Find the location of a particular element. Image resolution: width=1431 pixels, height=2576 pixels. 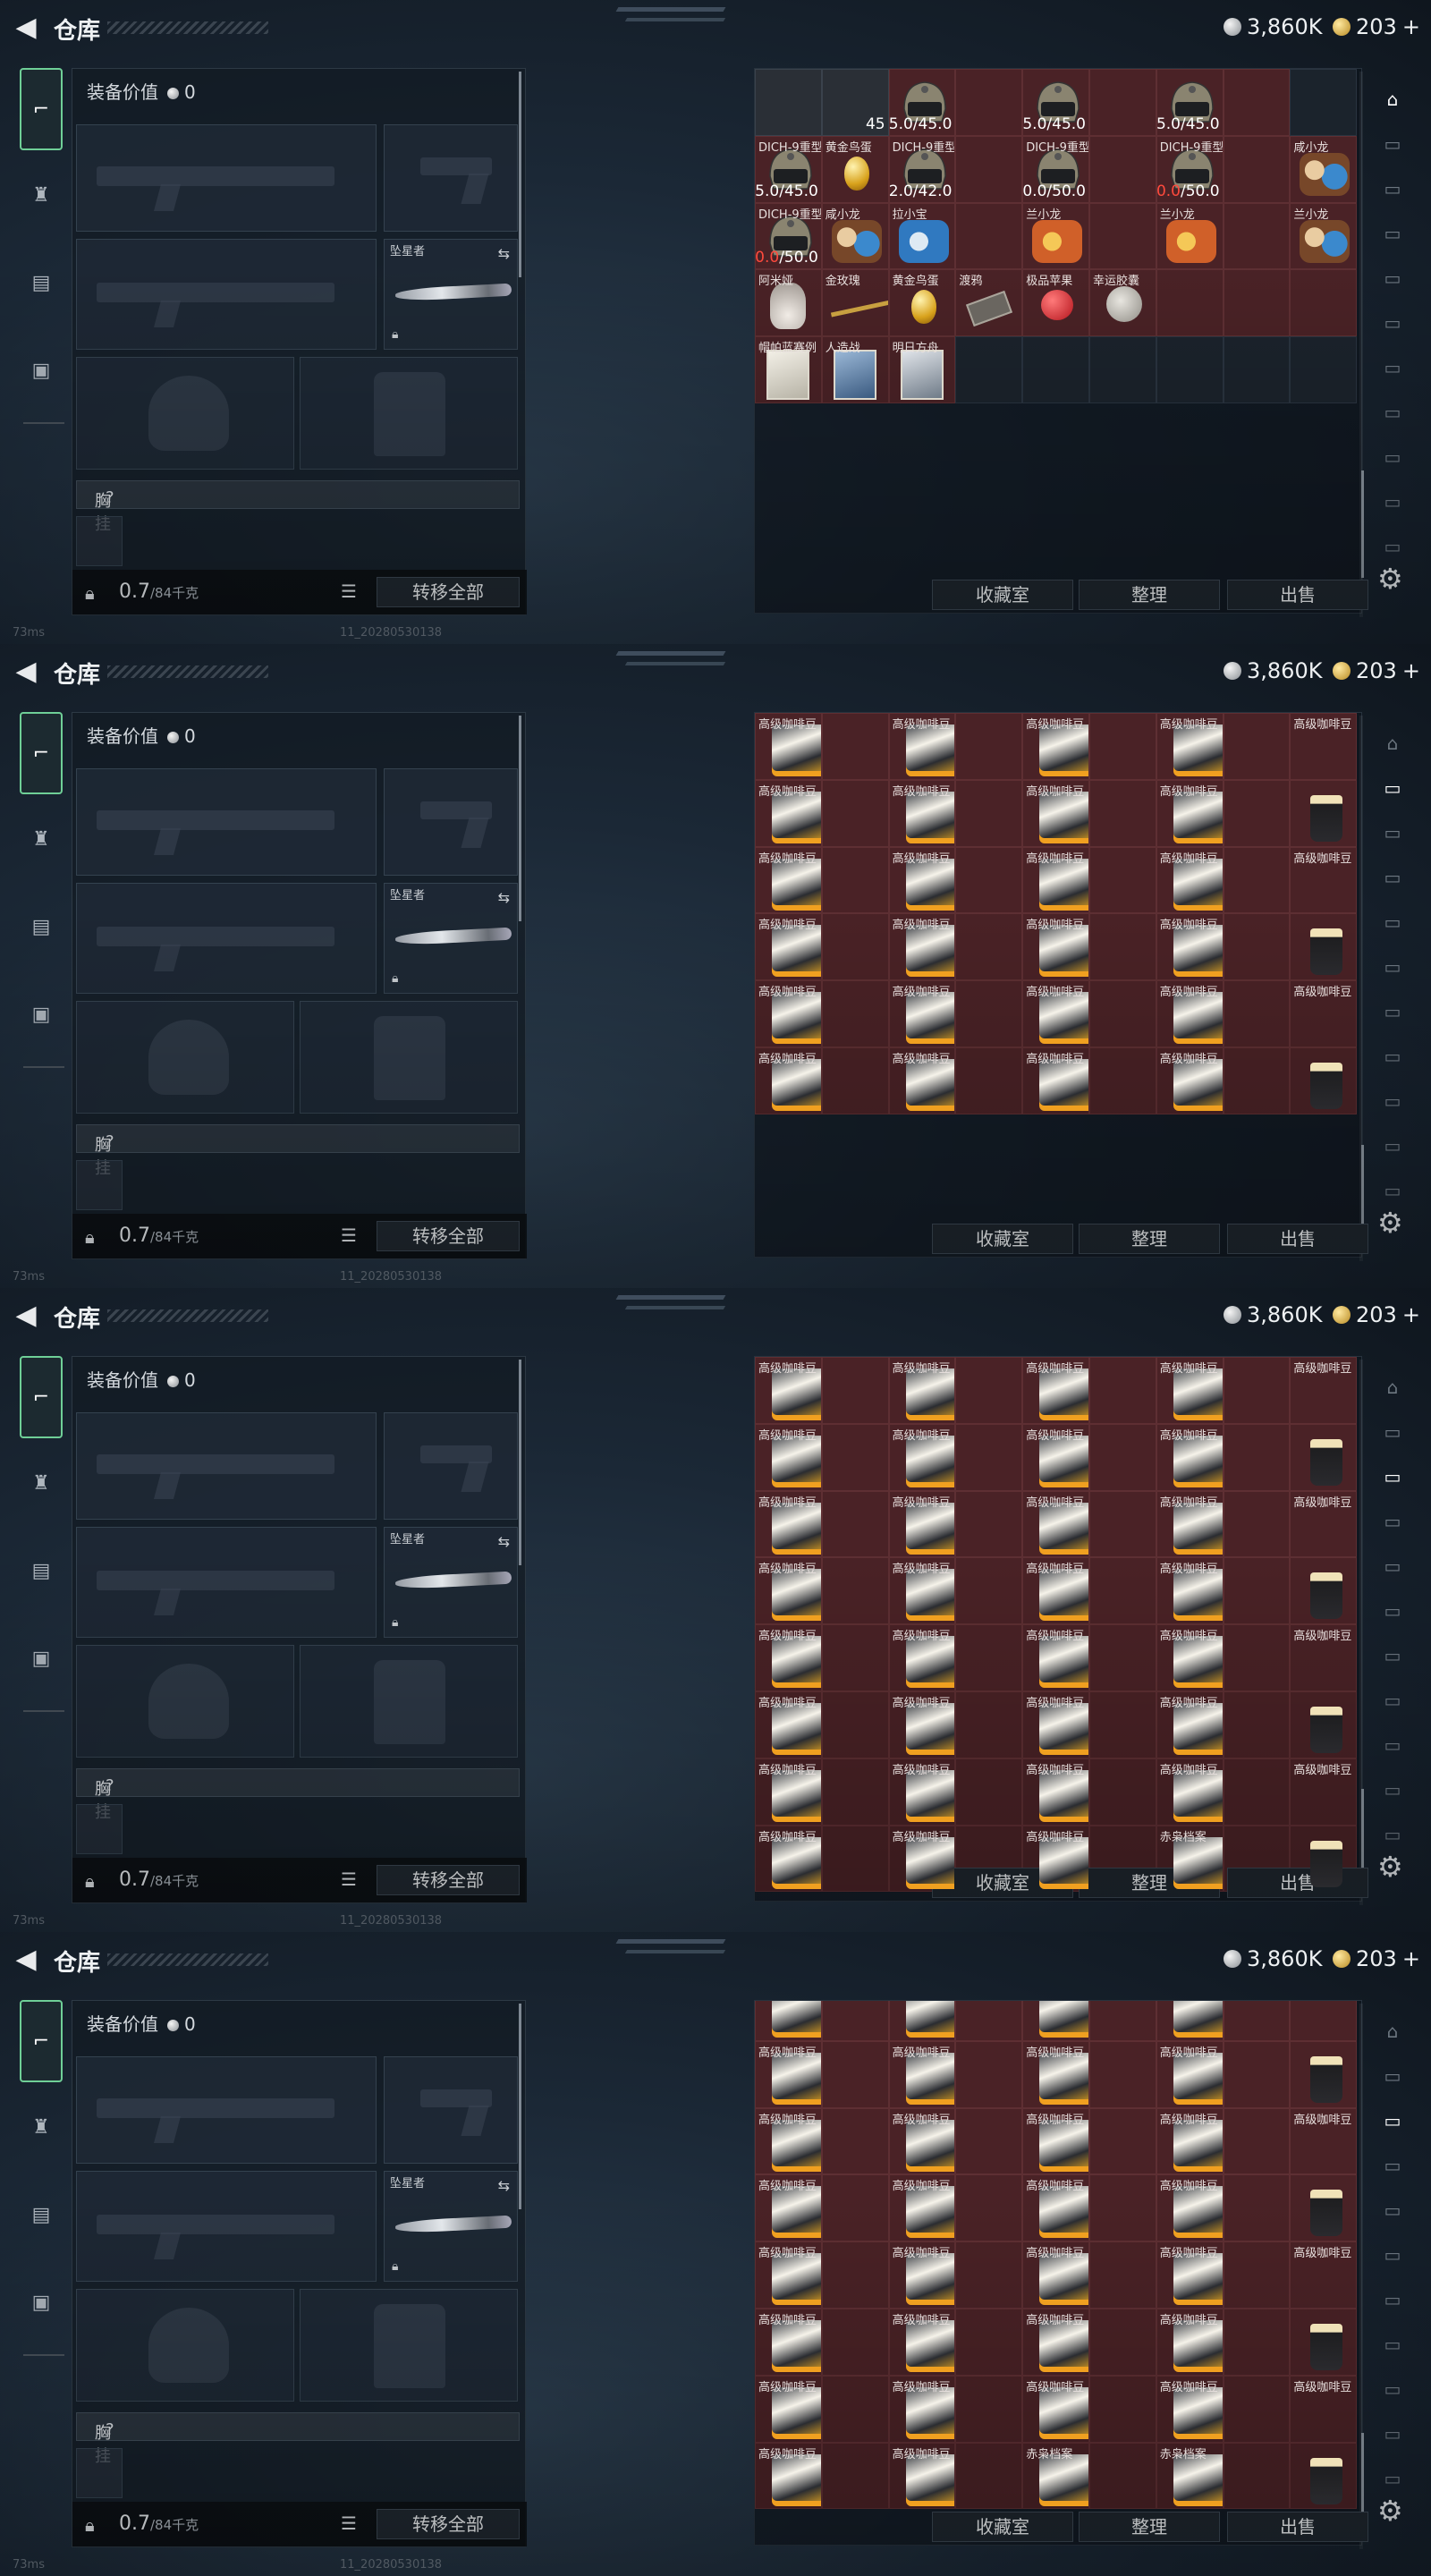

armor-slot is located at coordinates (409, 1057).